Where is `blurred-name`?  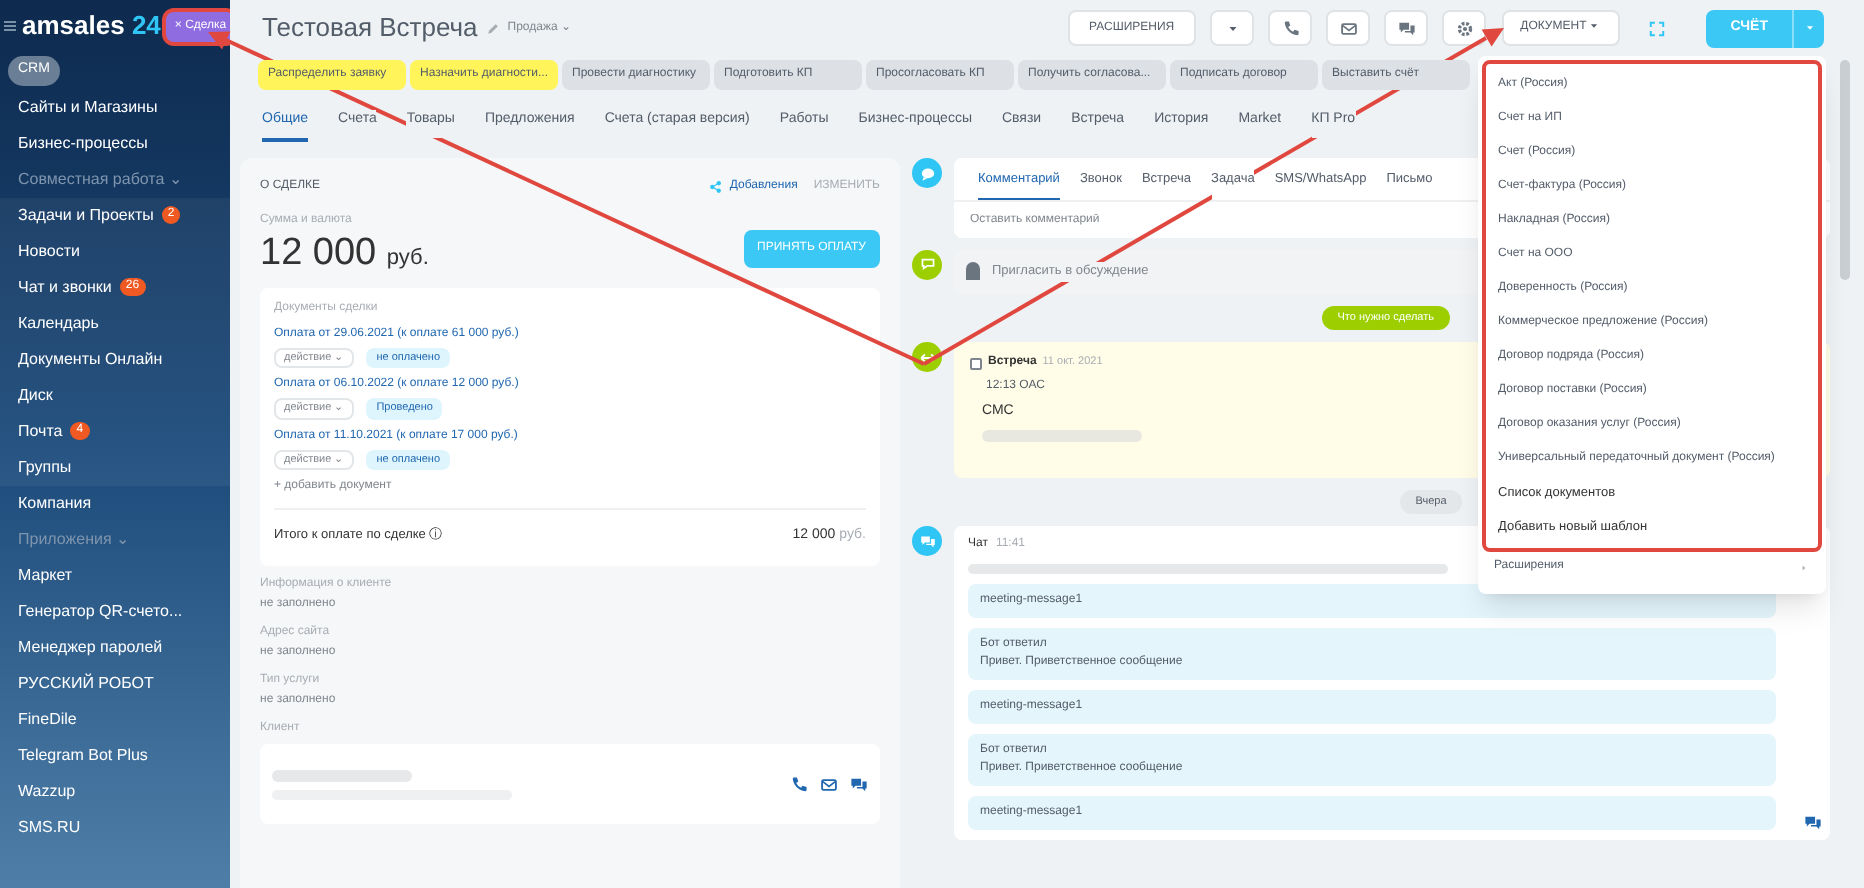
blurred-name is located at coordinates (342, 775).